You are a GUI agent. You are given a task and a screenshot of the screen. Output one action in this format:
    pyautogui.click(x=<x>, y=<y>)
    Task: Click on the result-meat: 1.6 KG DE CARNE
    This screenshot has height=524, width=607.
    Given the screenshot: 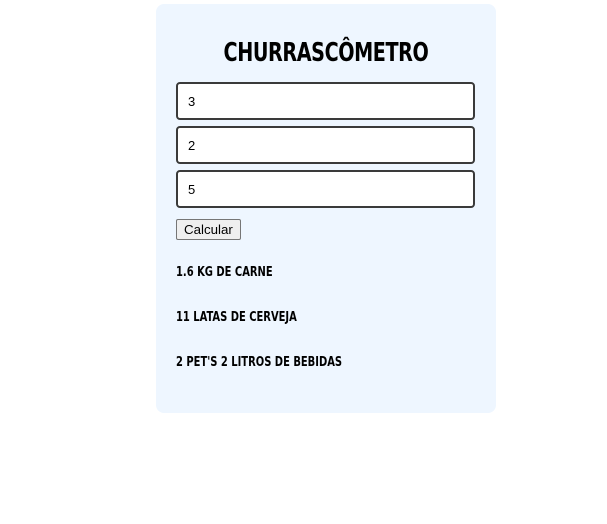 What is the action you would take?
    pyautogui.click(x=224, y=272)
    